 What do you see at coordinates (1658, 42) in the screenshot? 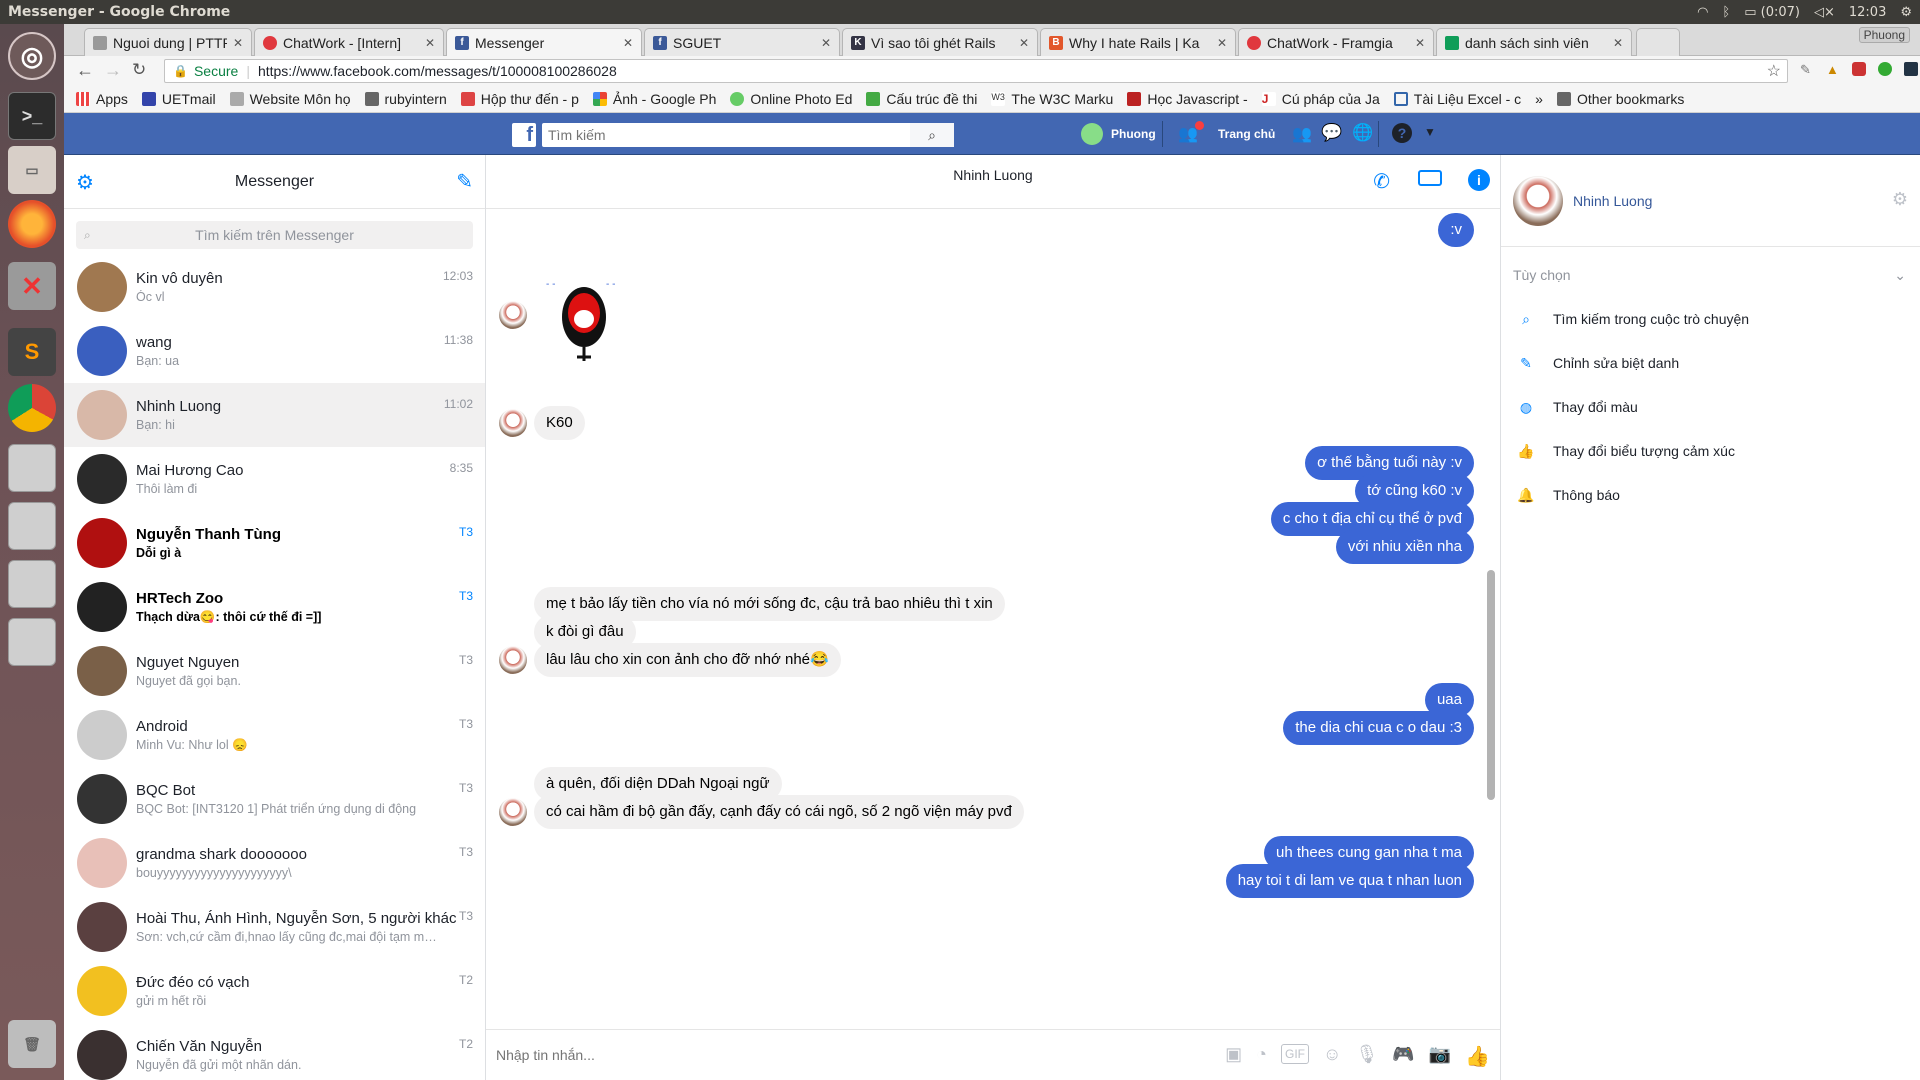
I see `new-tab-button` at bounding box center [1658, 42].